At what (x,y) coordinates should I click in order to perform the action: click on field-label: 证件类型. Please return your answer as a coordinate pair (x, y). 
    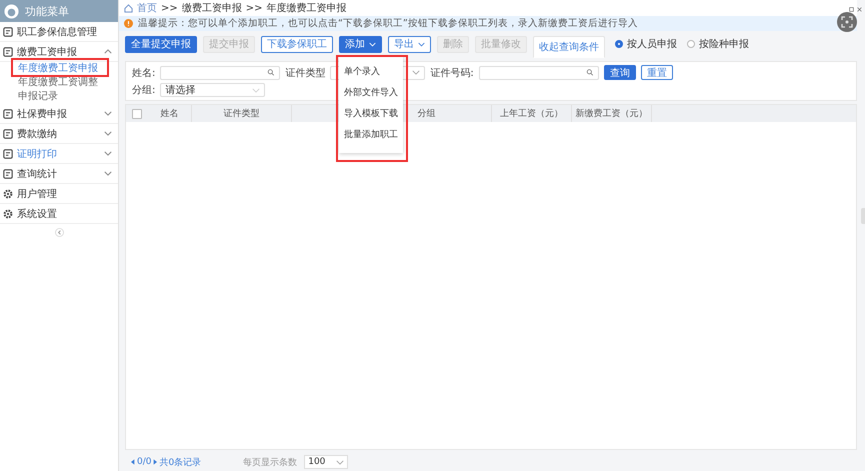
    Looking at the image, I should click on (305, 73).